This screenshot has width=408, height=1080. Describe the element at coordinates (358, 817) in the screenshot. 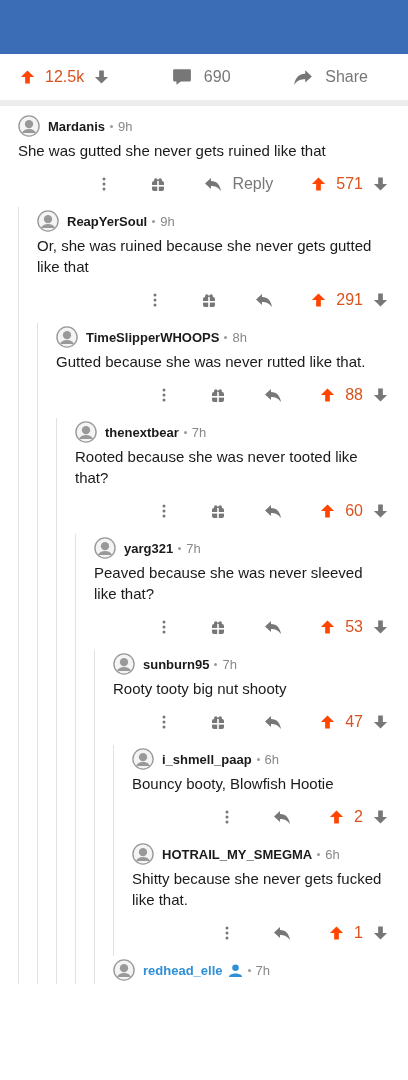

I see `comment-score: 2` at that location.